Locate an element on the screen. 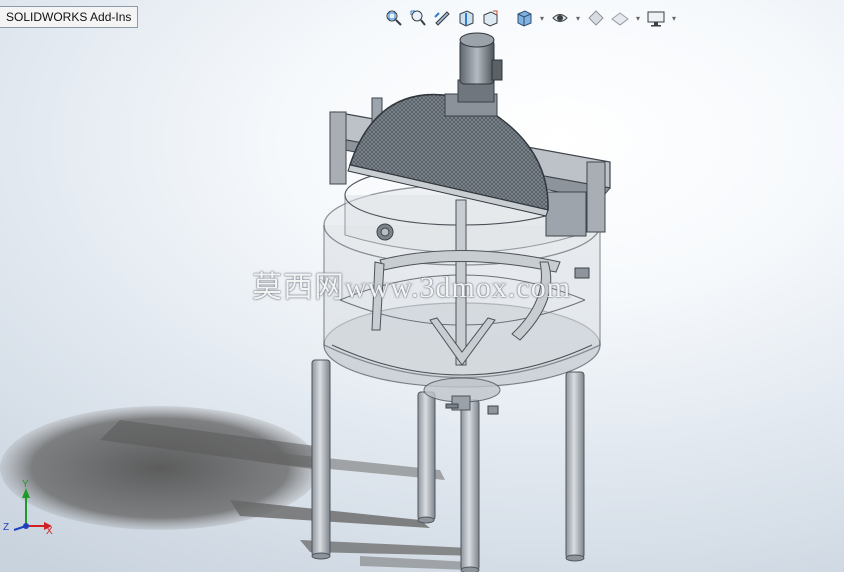 This screenshot has width=844, height=572. heads-up-view-toolbar: ▾ ▾ ▾ ▾ is located at coordinates (531, 18).